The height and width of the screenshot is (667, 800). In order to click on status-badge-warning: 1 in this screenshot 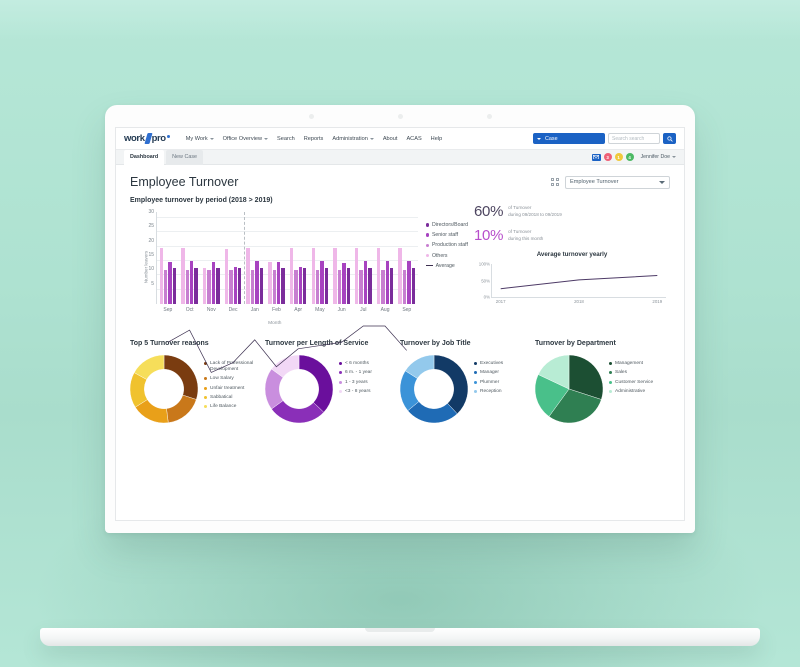, I will do `click(618, 157)`.